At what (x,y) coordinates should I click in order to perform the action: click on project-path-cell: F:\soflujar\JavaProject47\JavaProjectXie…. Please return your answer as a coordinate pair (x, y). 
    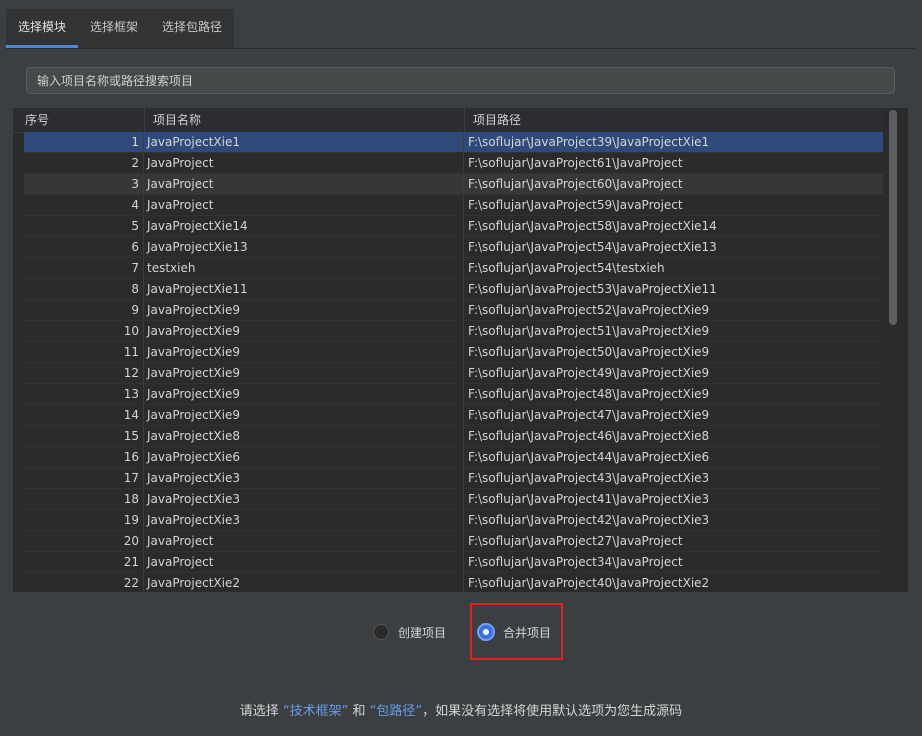
    Looking at the image, I should click on (673, 415).